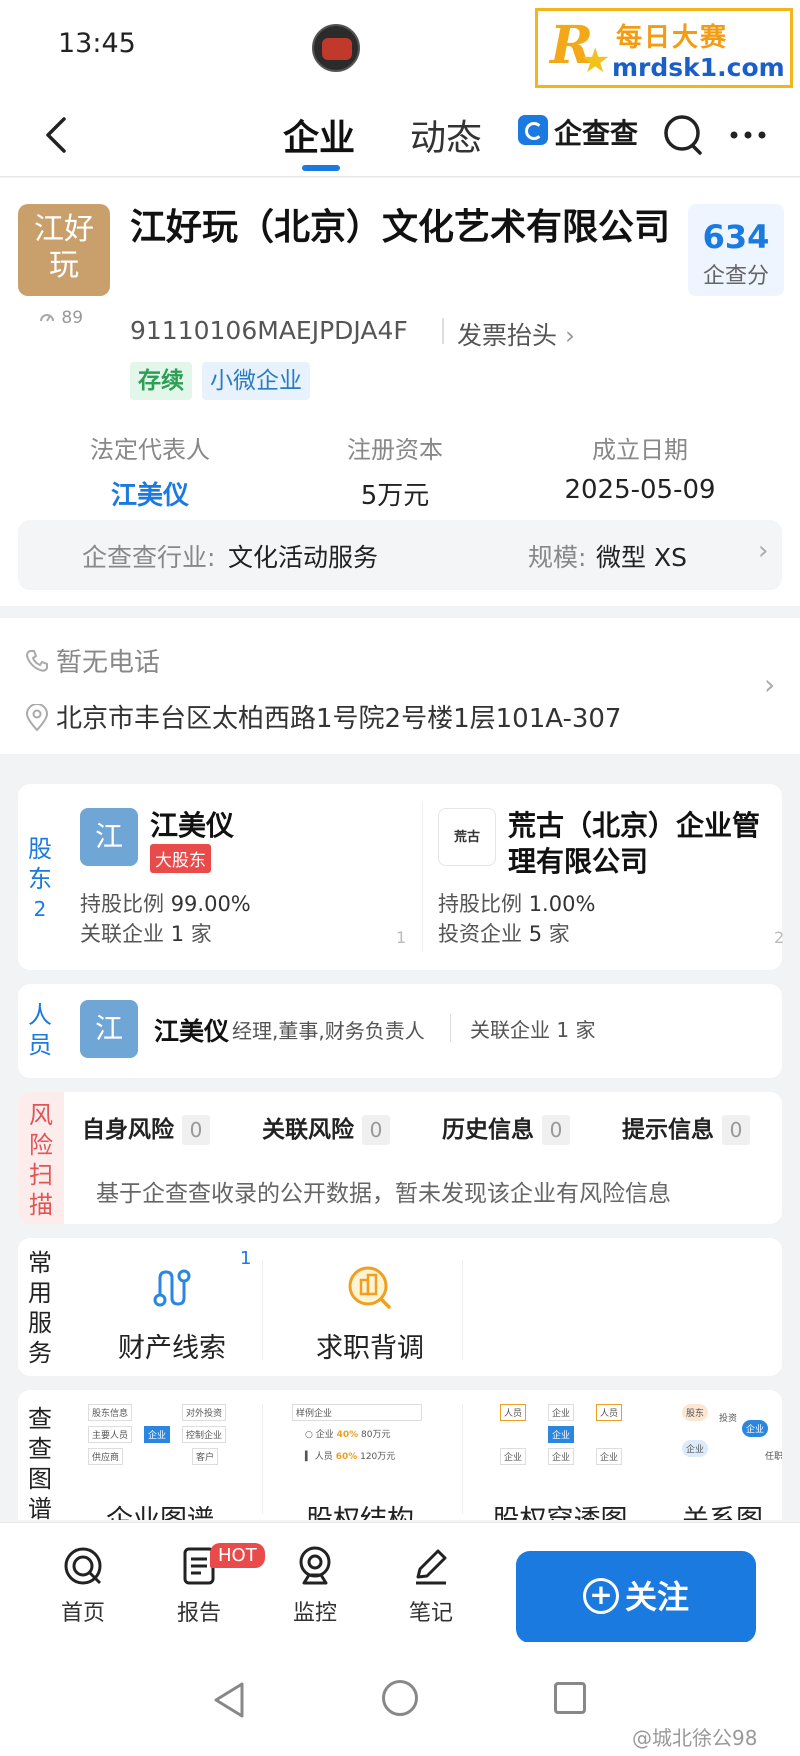  What do you see at coordinates (256, 381) in the screenshot?
I see `size-badge: 小微企业` at bounding box center [256, 381].